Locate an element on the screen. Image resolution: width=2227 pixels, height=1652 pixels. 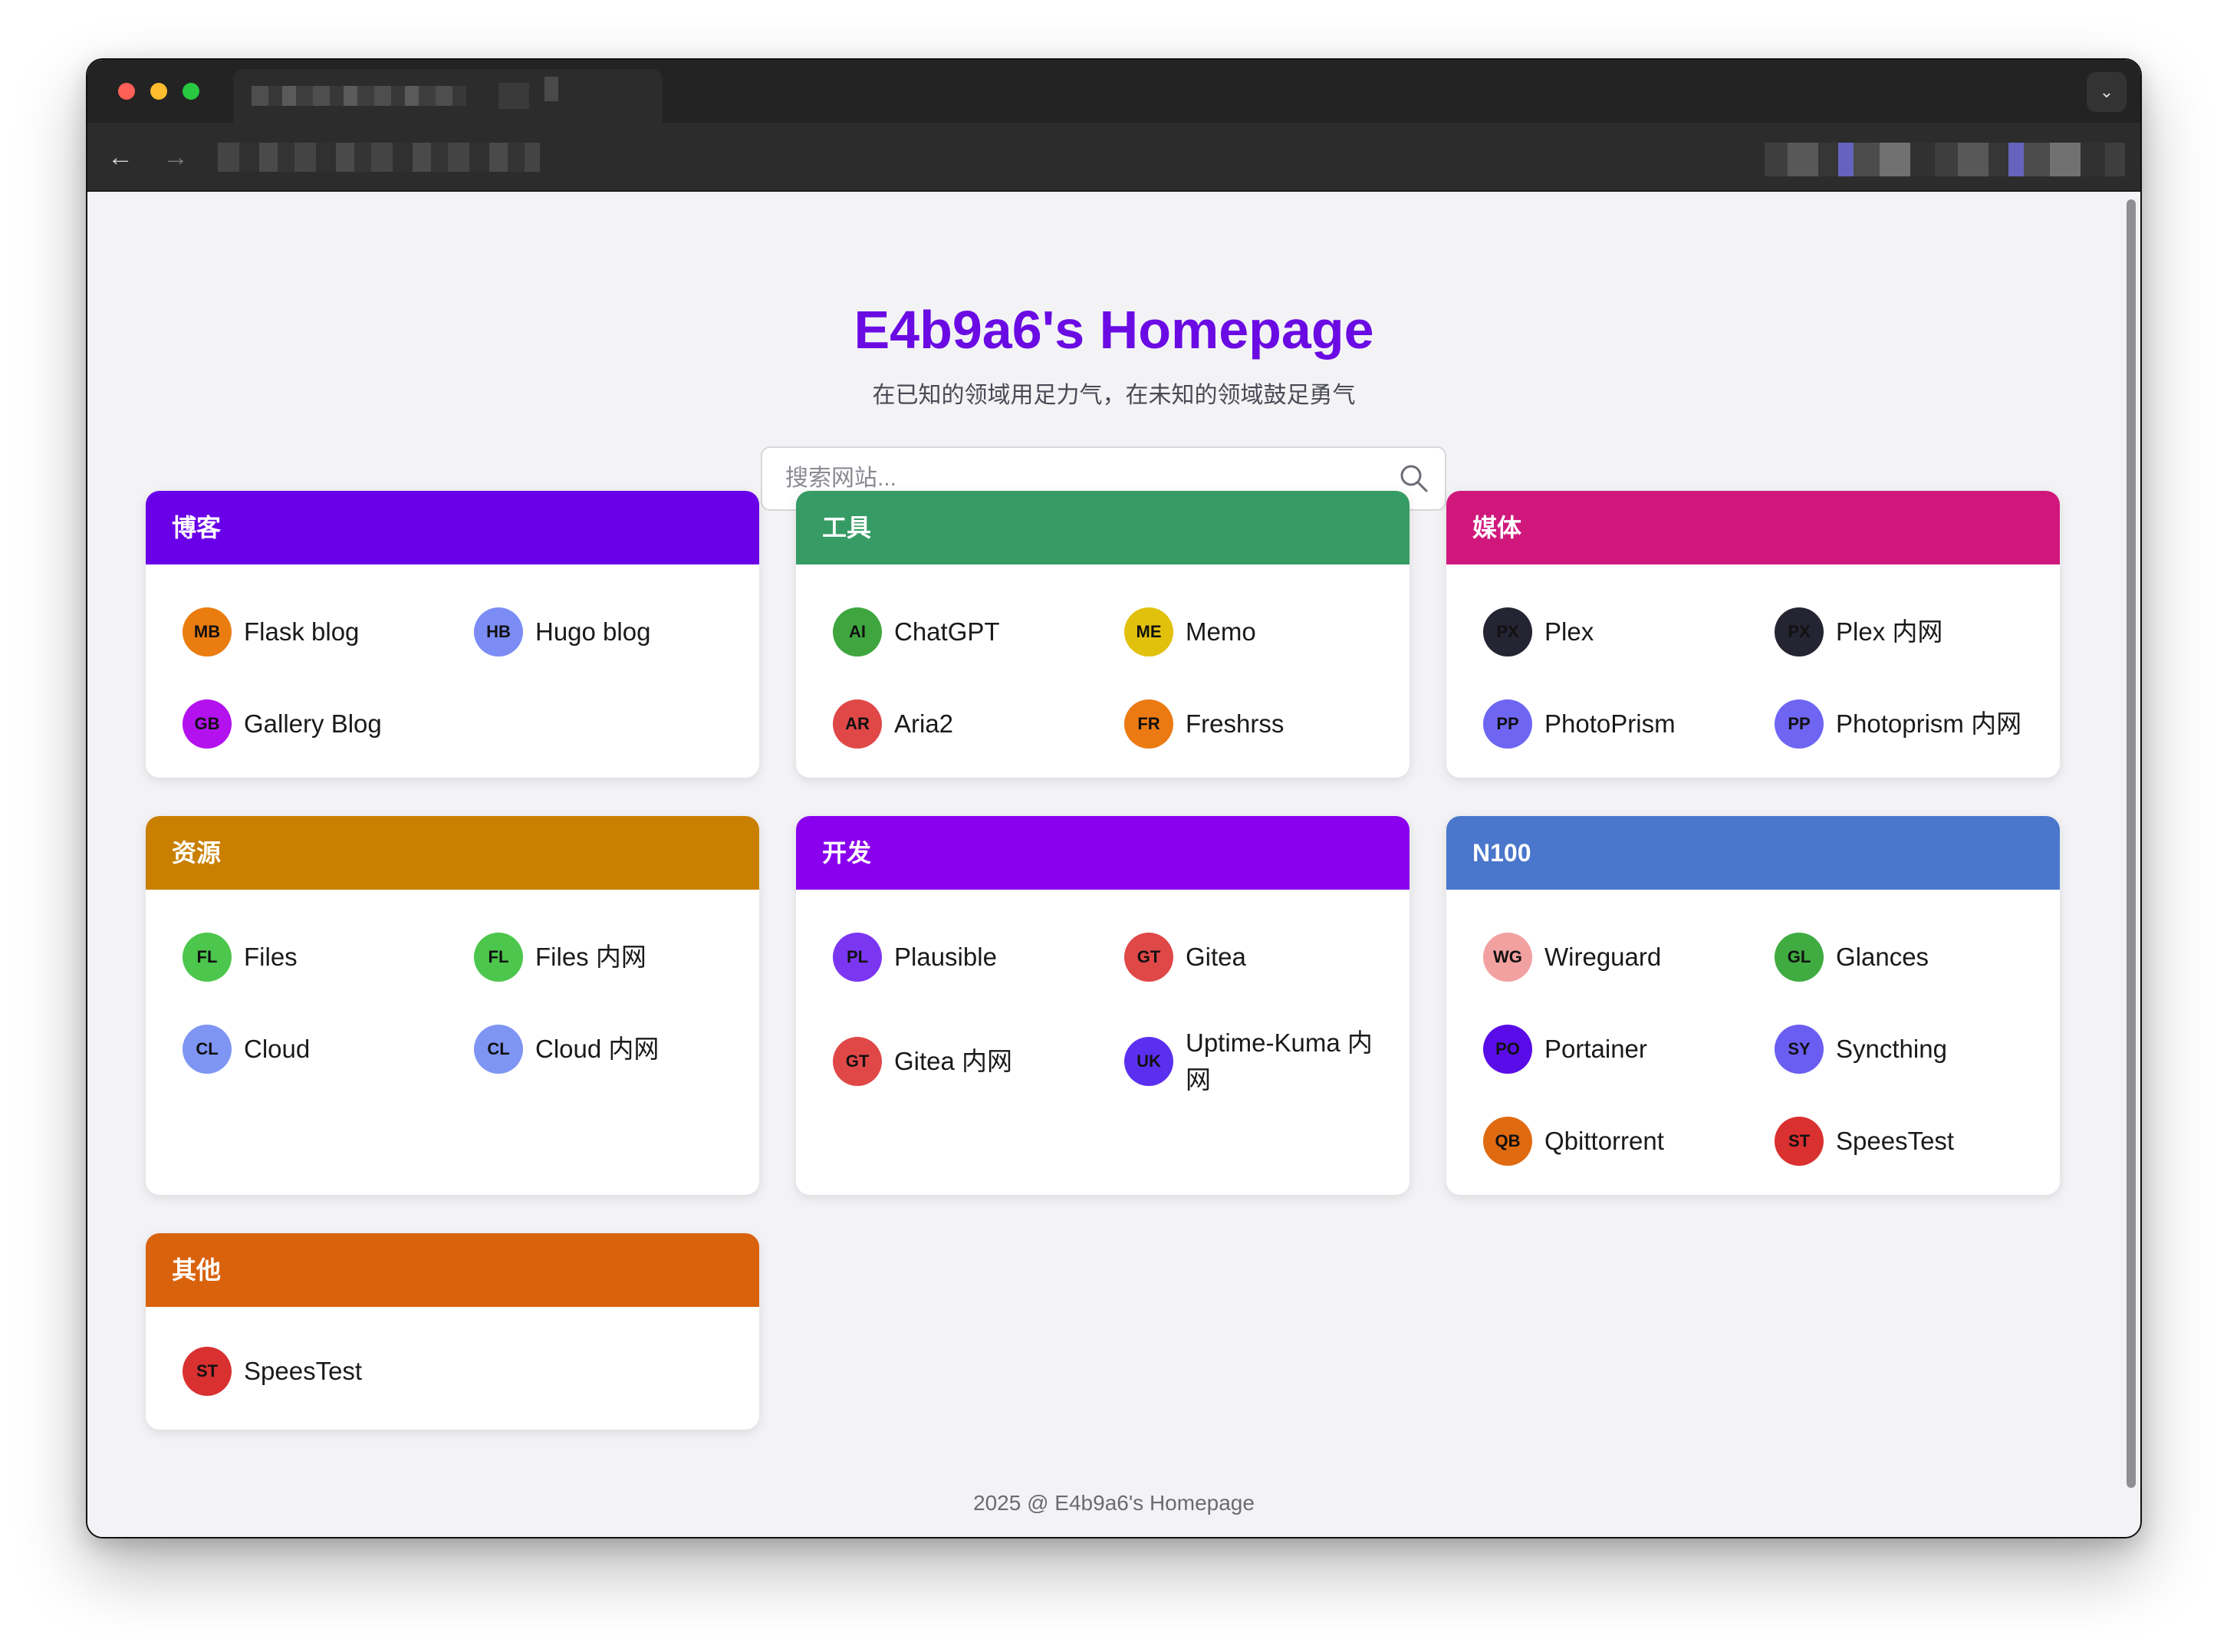
link-item: ME Memo is located at coordinates (1251, 632).